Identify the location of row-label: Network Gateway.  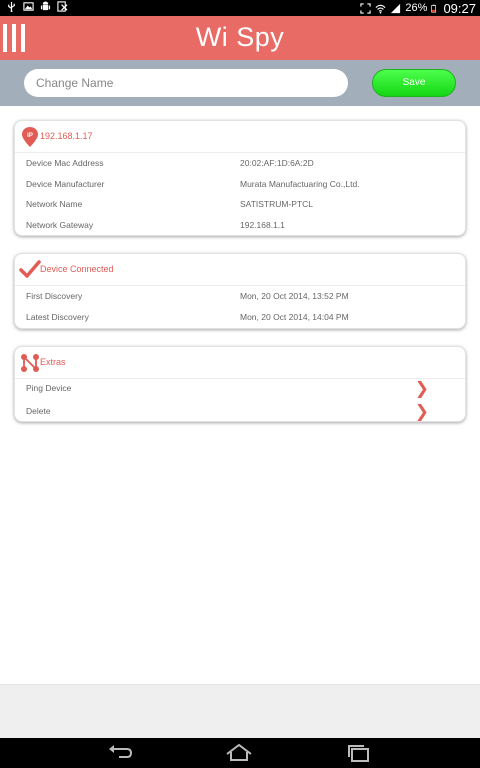
(60, 225).